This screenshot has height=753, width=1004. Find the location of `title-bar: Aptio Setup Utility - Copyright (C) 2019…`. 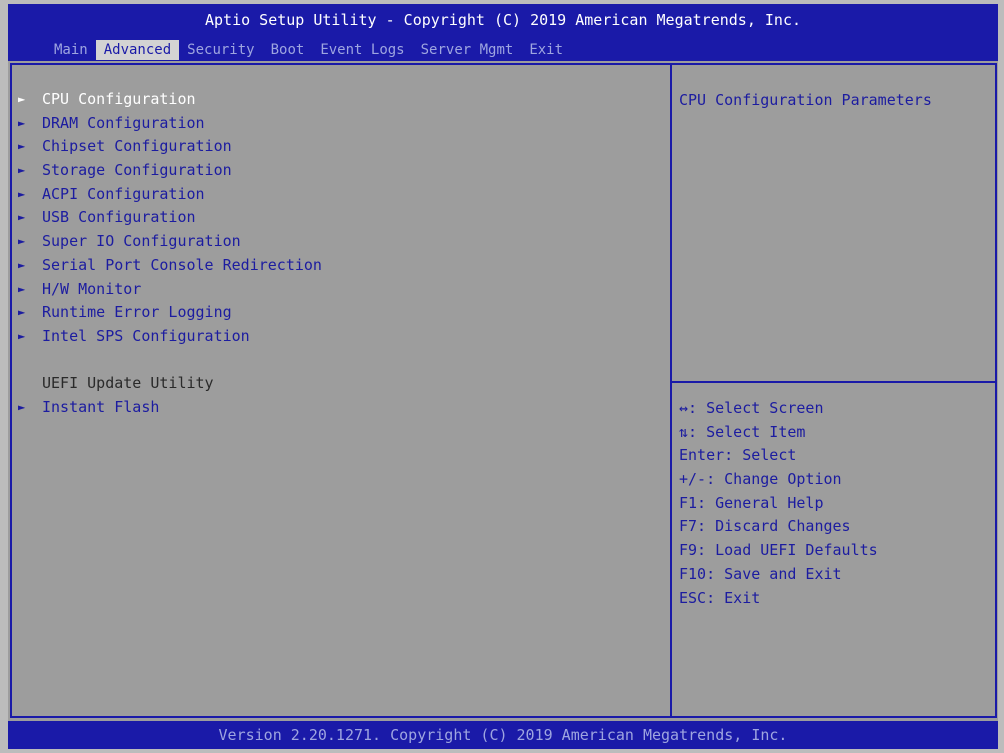

title-bar: Aptio Setup Utility - Copyright (C) 2019… is located at coordinates (503, 32).